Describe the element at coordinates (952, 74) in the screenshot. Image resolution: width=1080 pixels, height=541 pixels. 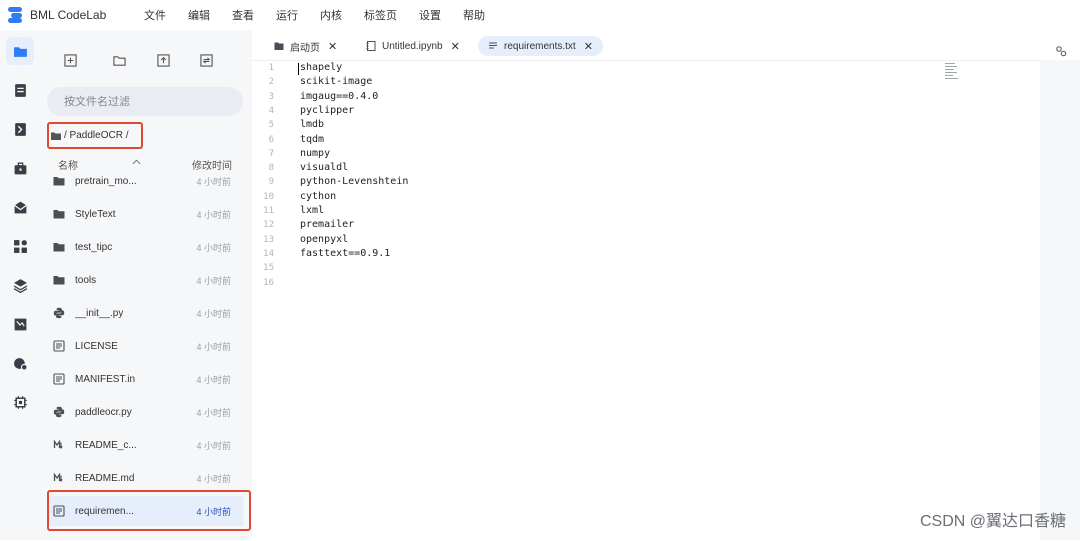
I see `editor-minimap` at that location.